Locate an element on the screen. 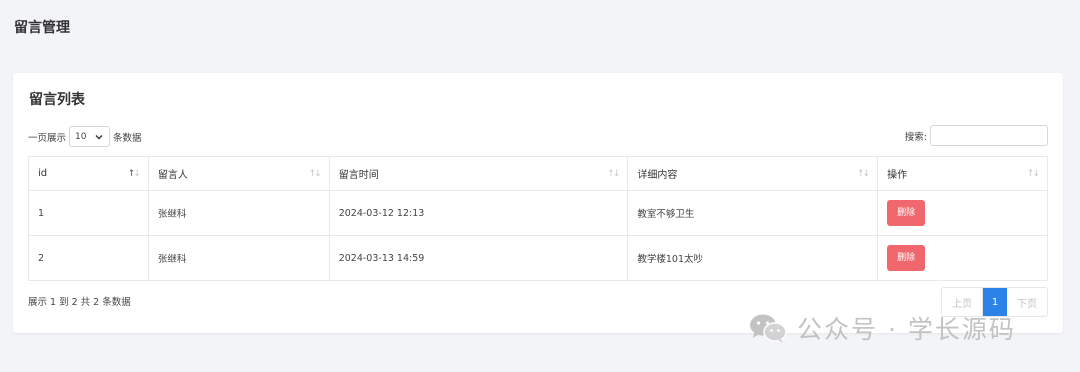 The image size is (1080, 372). search-input is located at coordinates (989, 135).